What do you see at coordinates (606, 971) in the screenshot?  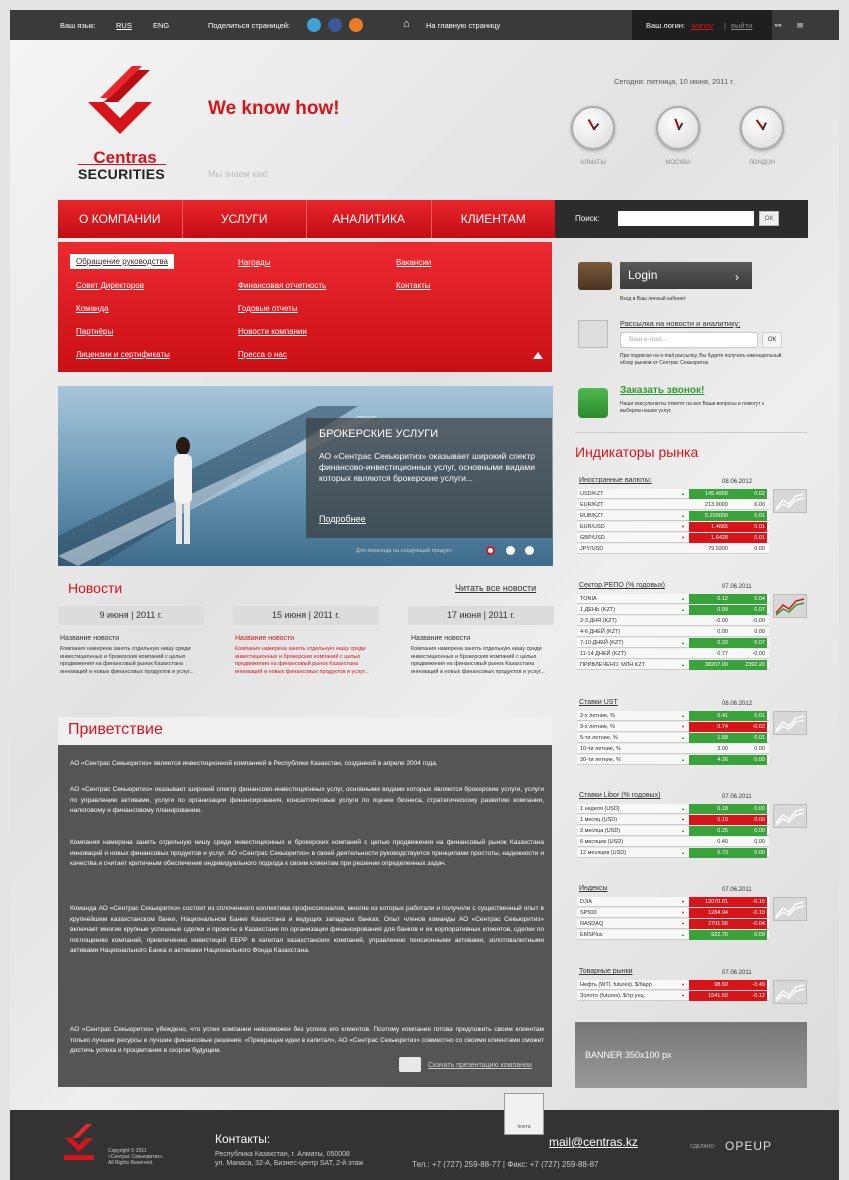 I see `indicator-group-title: Товарные рынки` at bounding box center [606, 971].